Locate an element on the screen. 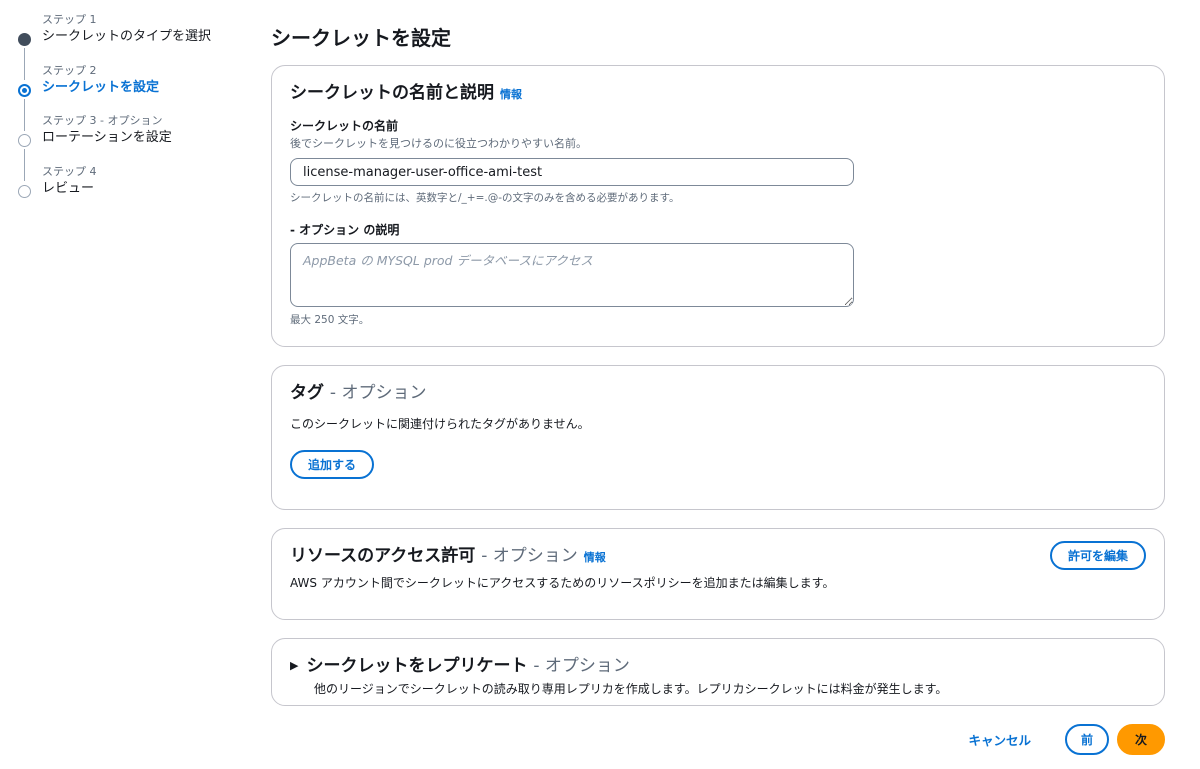 Image resolution: width=1200 pixels, height=769 pixels. step-number: ステップ 2 is located at coordinates (69, 70).